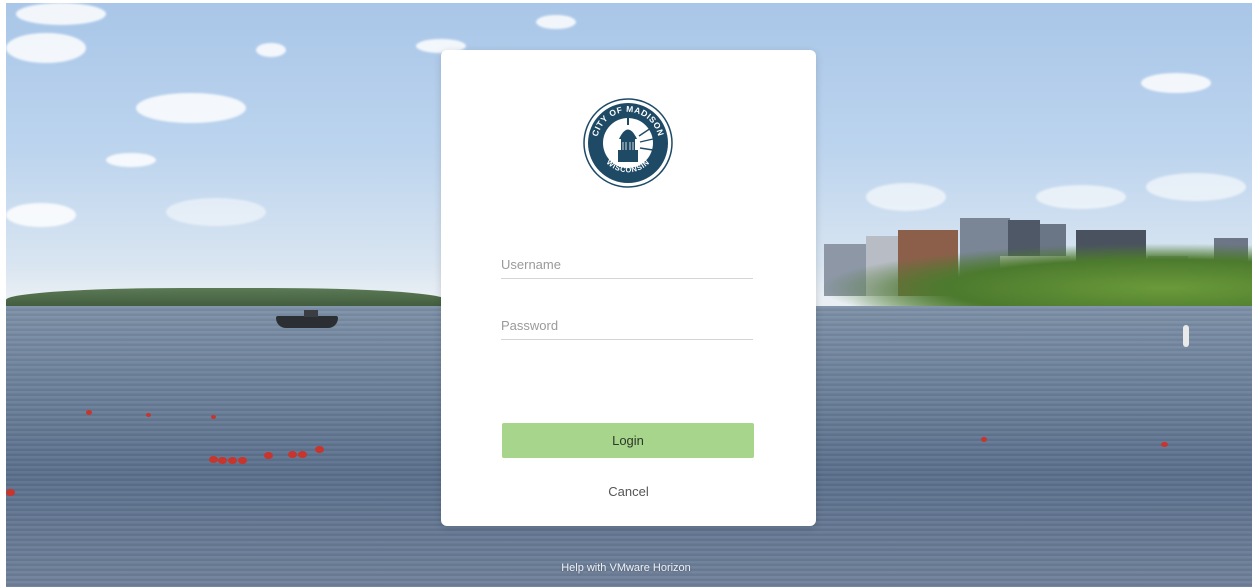 Image resolution: width=1252 pixels, height=587 pixels. What do you see at coordinates (226, 298) in the screenshot?
I see `distant-shoreline` at bounding box center [226, 298].